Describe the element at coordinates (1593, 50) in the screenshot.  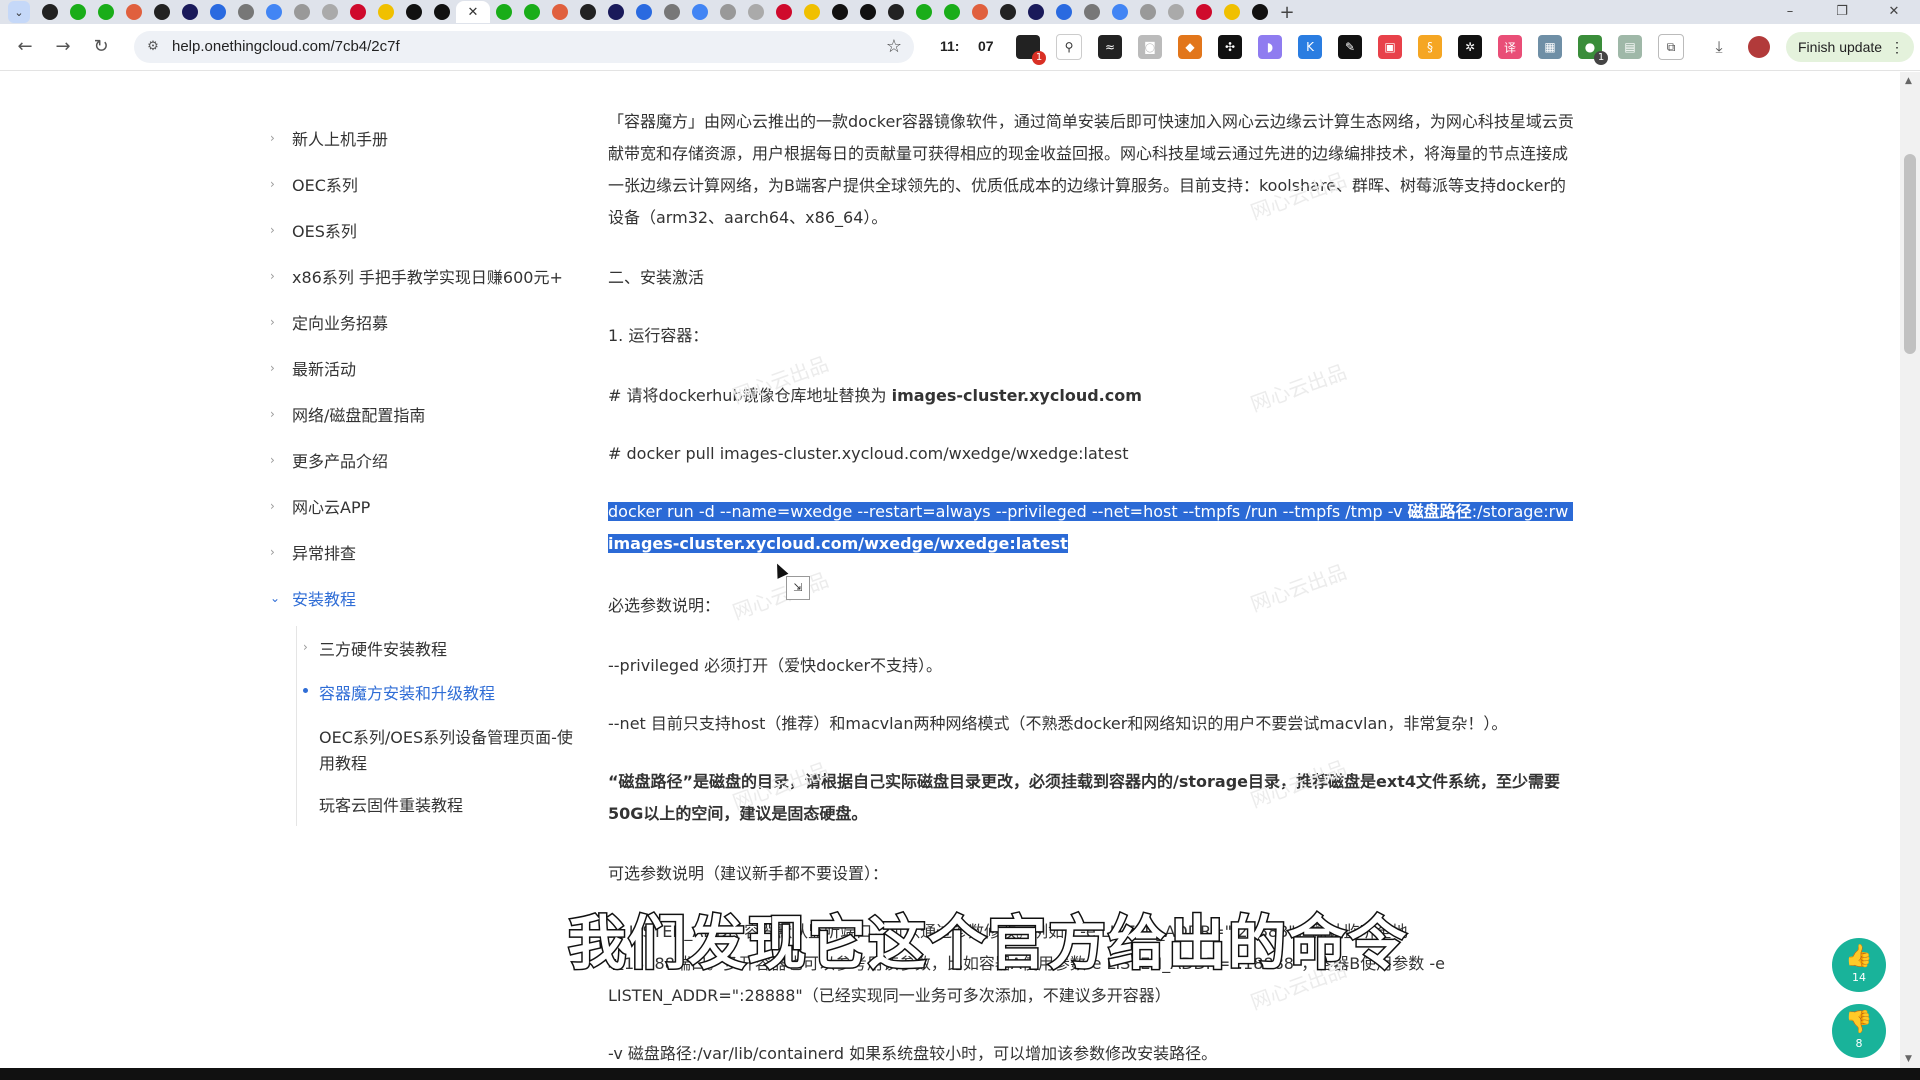
I see `extension-icon-15: ● 1` at that location.